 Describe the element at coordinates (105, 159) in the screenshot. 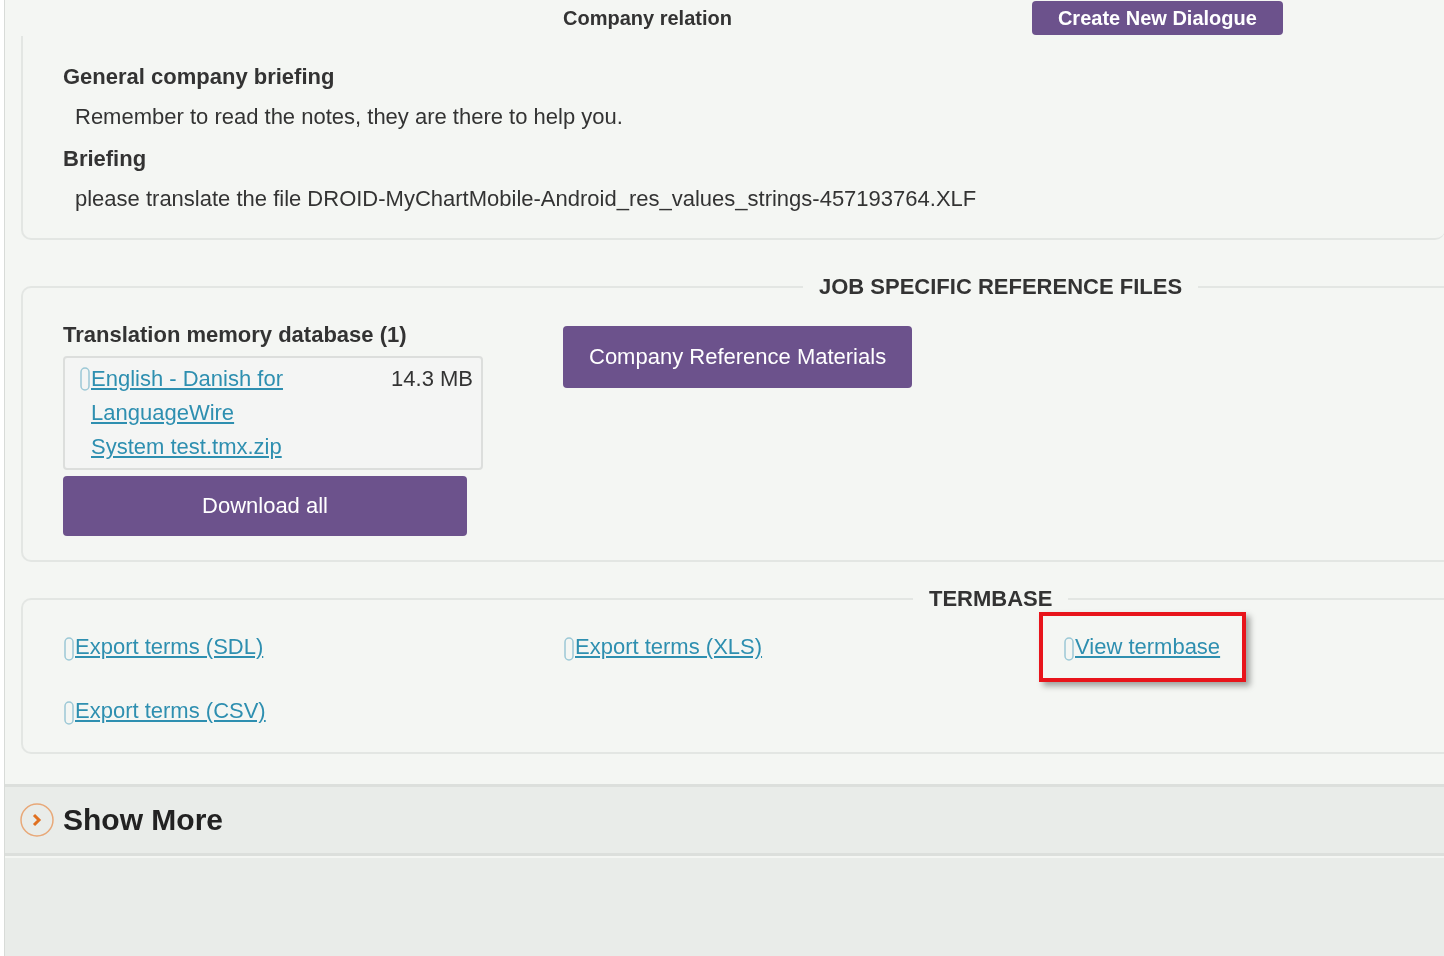

I see `briefing-title: Briefing` at that location.